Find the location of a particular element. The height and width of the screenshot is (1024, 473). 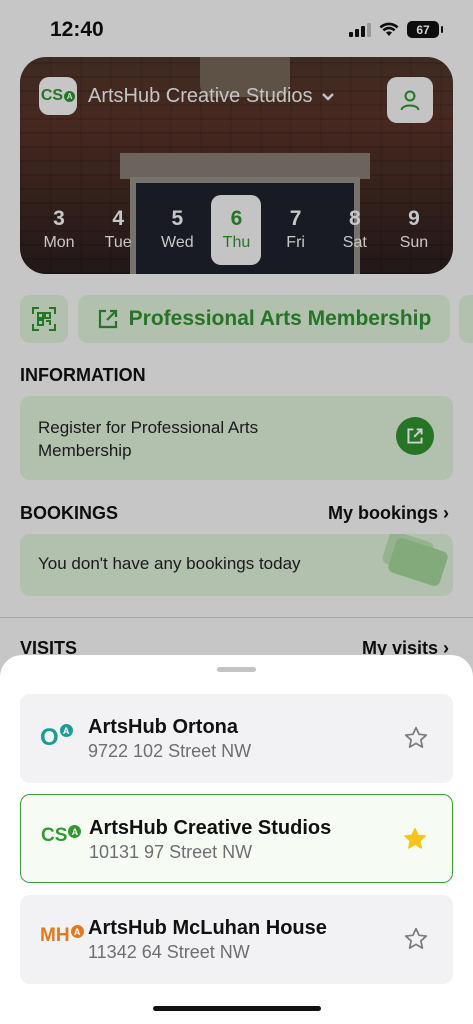

location-address: 11342 64 Street NW is located at coordinates (169, 952).